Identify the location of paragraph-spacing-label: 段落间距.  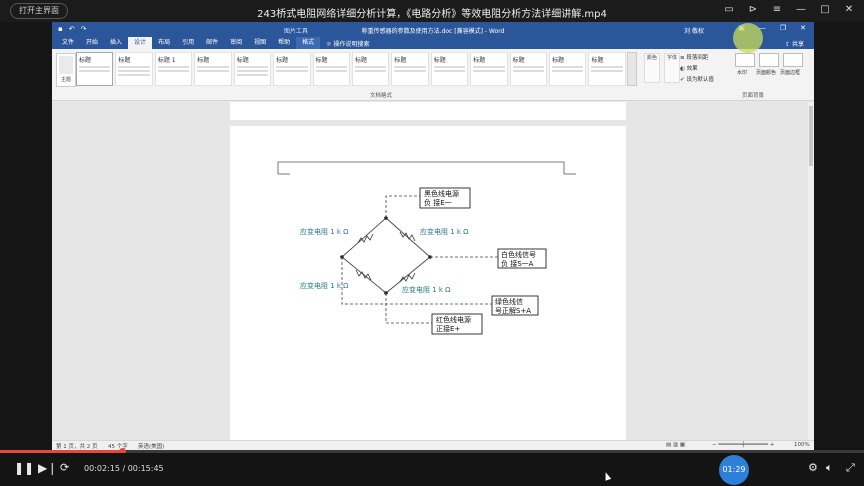
(697, 58).